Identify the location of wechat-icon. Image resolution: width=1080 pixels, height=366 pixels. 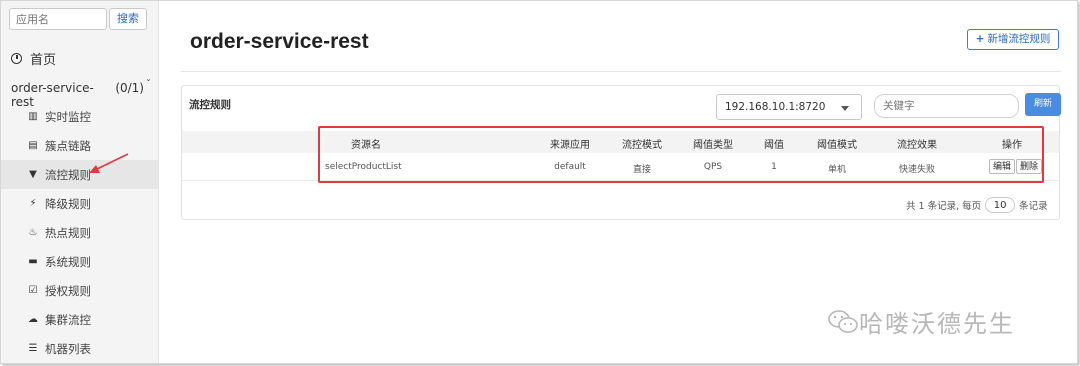
(843, 321).